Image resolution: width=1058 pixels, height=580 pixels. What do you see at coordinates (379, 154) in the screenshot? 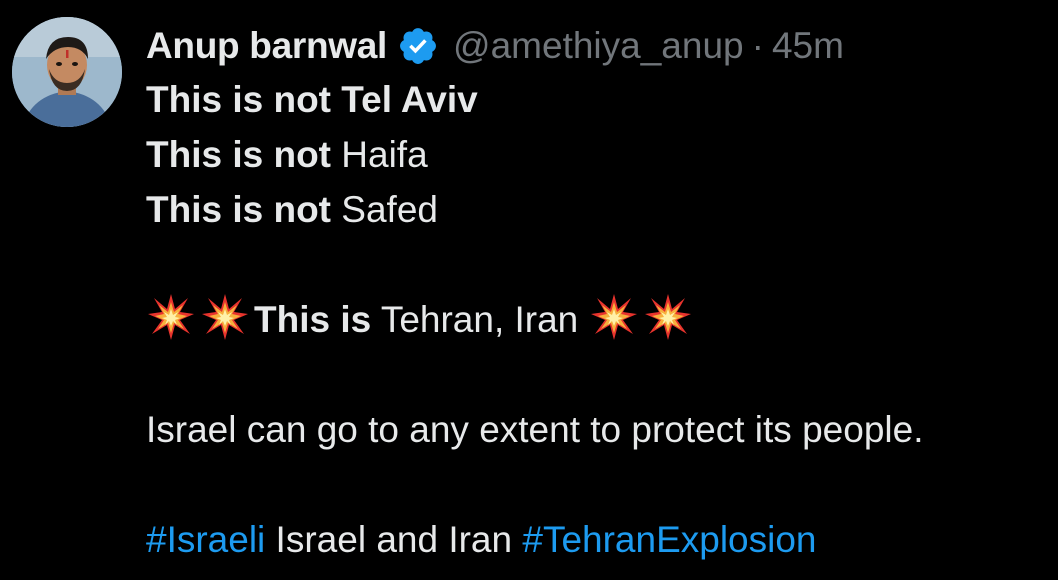
I see `text-normal: Haifa` at bounding box center [379, 154].